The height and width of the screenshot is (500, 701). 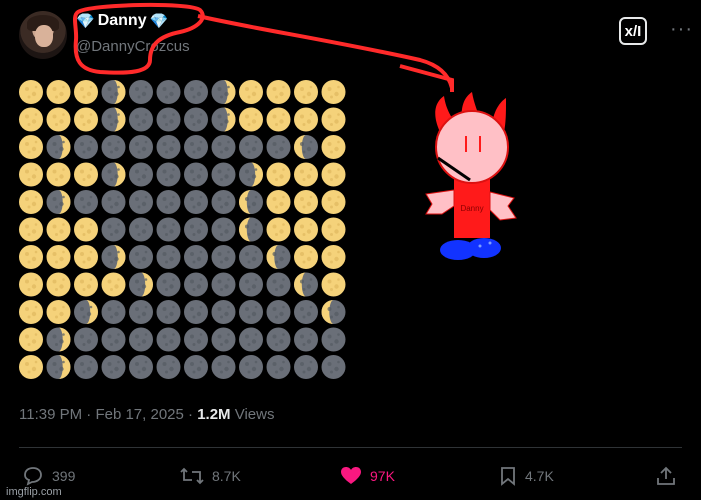 What do you see at coordinates (34, 492) in the screenshot?
I see `watermark: imgflip.com` at bounding box center [34, 492].